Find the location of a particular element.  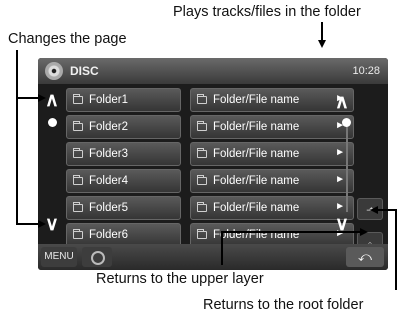

arrowhead-root is located at coordinates (374, 210).